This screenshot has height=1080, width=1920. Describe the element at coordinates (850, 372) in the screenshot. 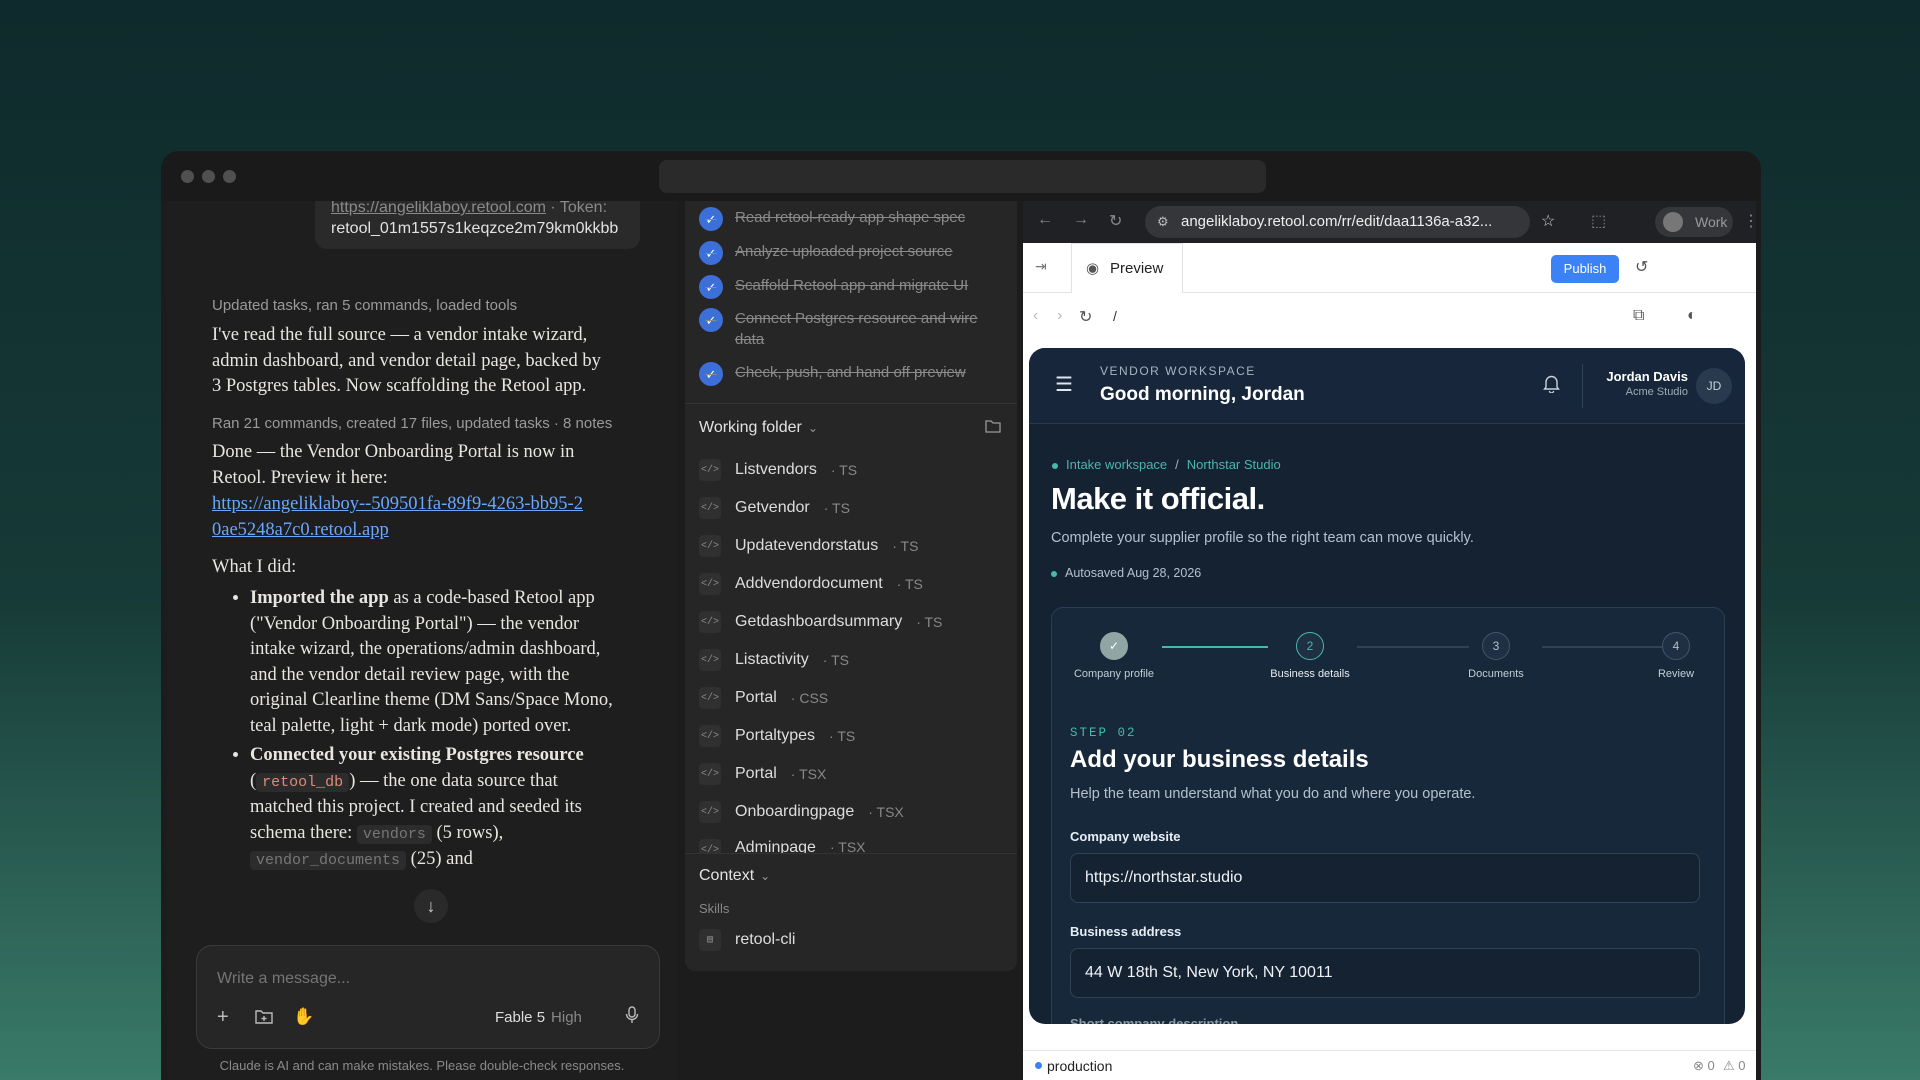

I see `task-label: Check, push, and hand off preview` at that location.